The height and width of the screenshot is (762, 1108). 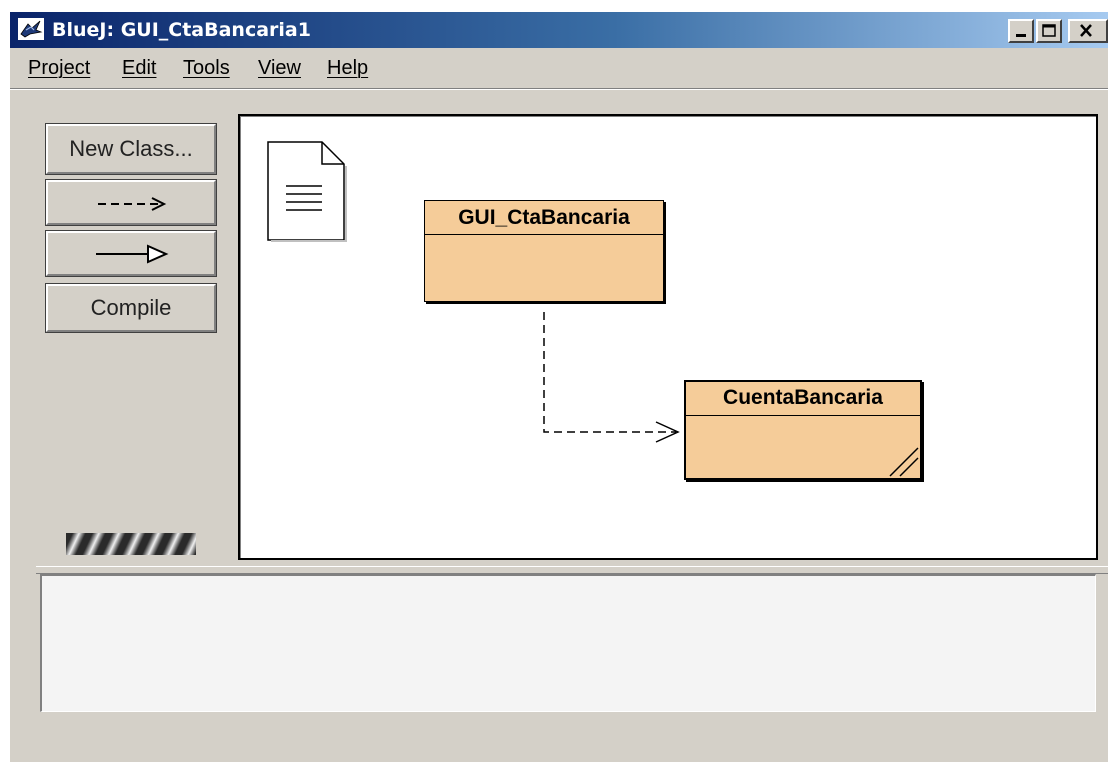 I want to click on class-box-gui-ctabancaria: GUI_CtaBancaria, so click(x=544, y=251).